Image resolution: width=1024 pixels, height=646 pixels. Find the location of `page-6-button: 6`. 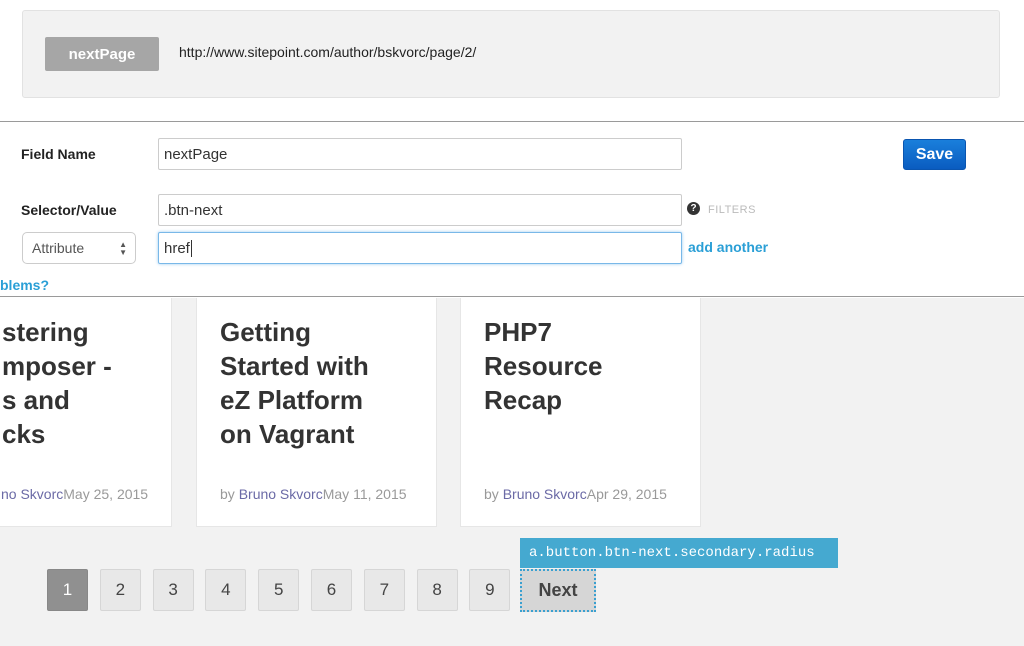

page-6-button: 6 is located at coordinates (331, 590).